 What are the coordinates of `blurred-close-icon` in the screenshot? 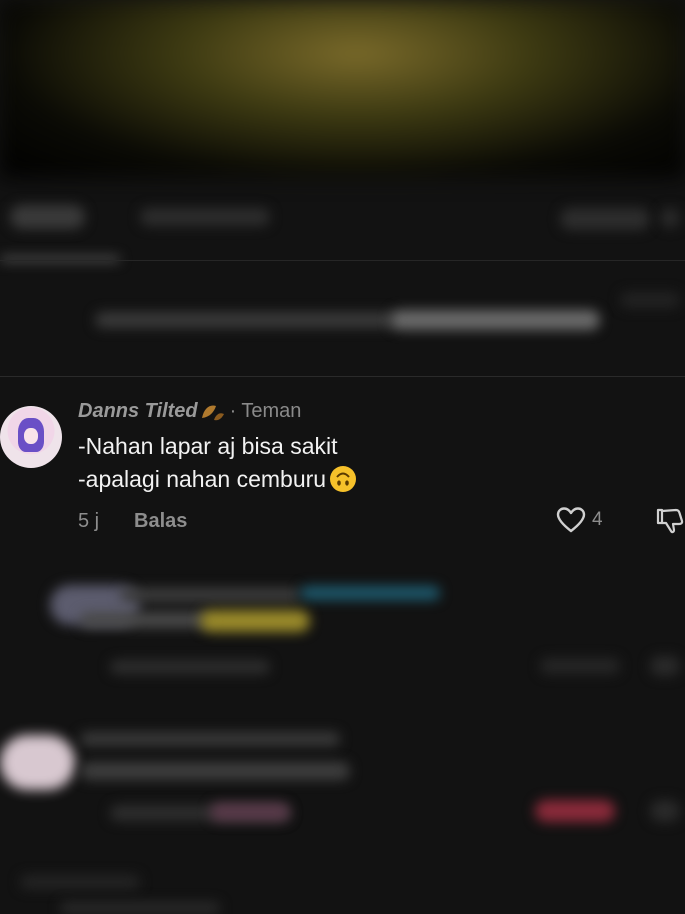 It's located at (670, 218).